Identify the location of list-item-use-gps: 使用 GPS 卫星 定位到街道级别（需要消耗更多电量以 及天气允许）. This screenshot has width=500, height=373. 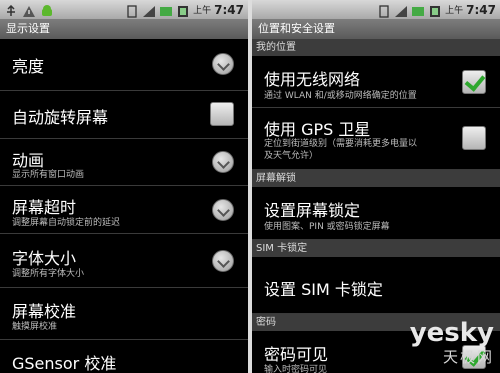
(376, 139).